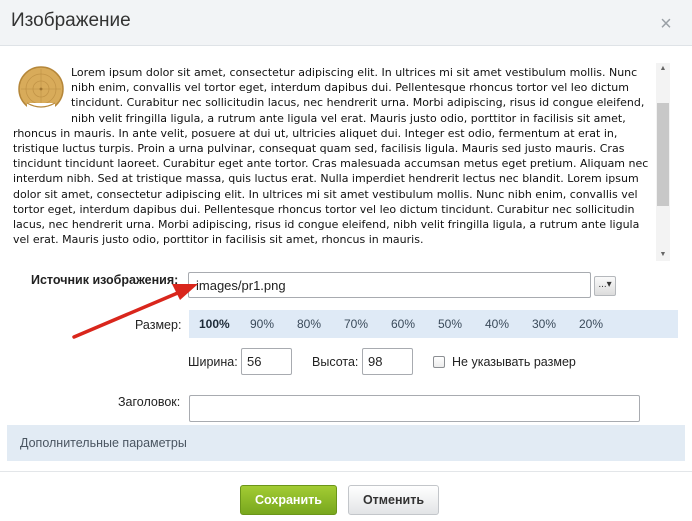 The height and width of the screenshot is (521, 692). Describe the element at coordinates (262, 324) in the screenshot. I see `size-option-90: 90%` at that location.